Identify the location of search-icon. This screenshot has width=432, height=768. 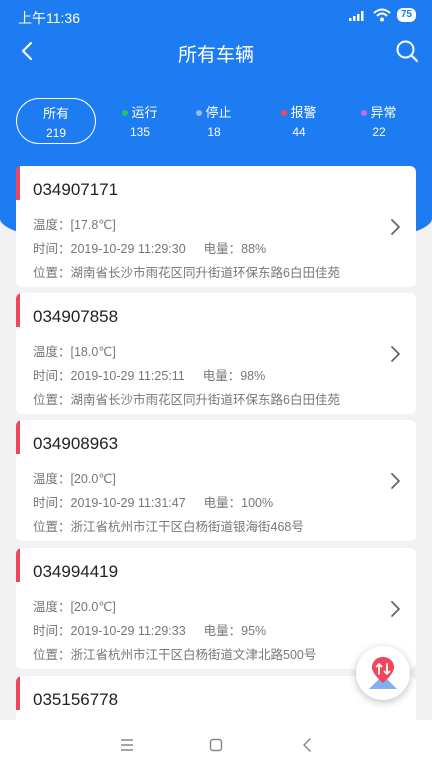
(407, 51).